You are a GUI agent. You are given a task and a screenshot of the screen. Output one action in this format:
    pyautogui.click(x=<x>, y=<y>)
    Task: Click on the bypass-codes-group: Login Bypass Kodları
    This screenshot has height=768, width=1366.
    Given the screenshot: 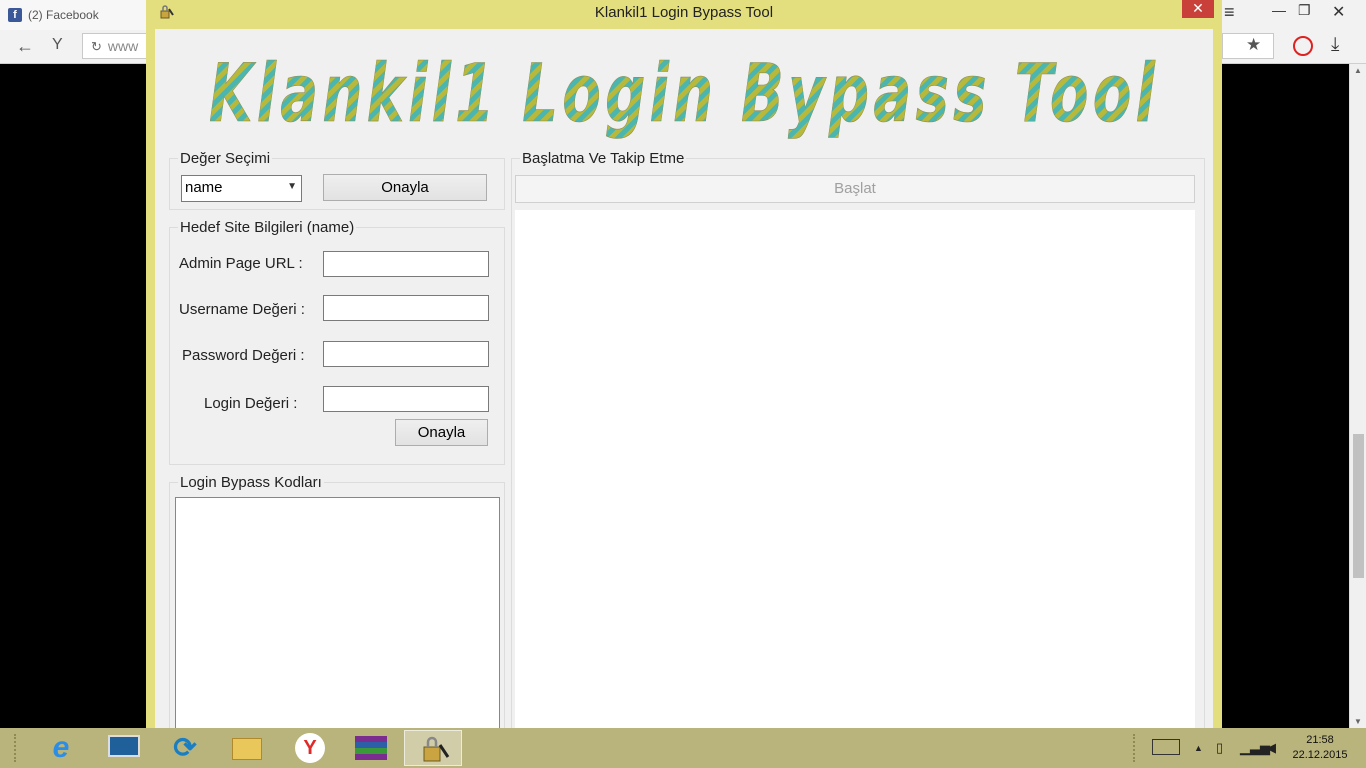 What is the action you would take?
    pyautogui.click(x=337, y=608)
    